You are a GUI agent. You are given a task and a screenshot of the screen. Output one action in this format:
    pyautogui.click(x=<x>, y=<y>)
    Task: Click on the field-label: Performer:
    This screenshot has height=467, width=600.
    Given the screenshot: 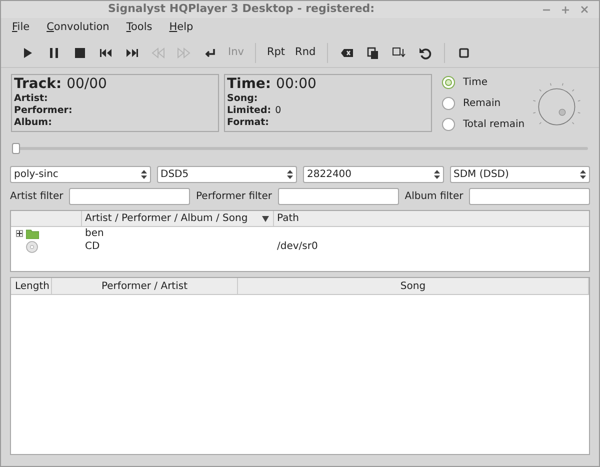 What is the action you would take?
    pyautogui.click(x=43, y=111)
    